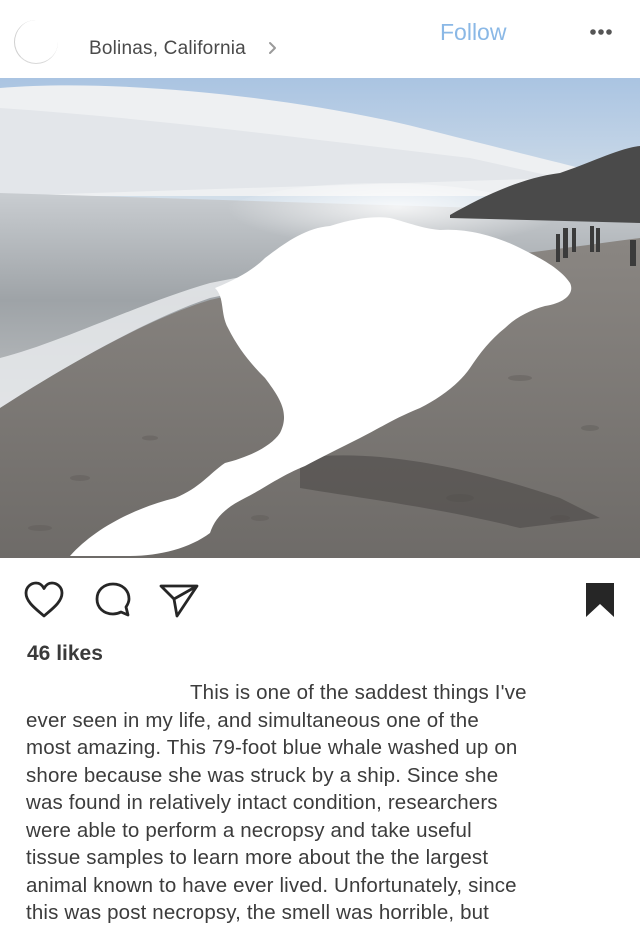 Image resolution: width=640 pixels, height=927 pixels. Describe the element at coordinates (473, 32) in the screenshot. I see `follow-button: Follow` at that location.